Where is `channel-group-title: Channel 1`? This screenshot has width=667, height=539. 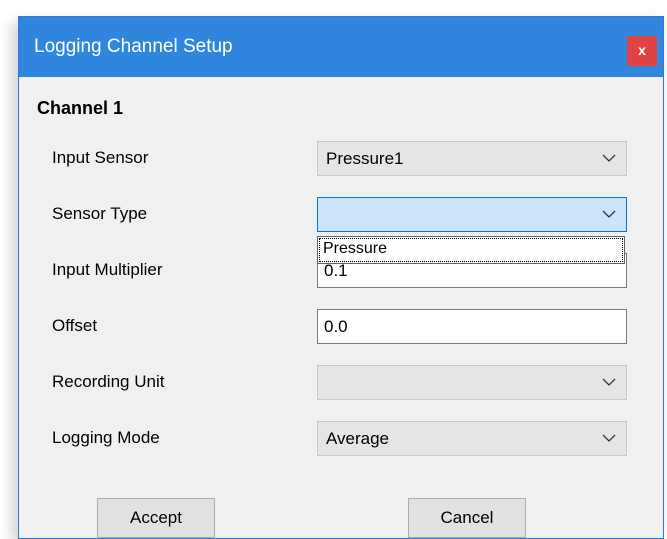 channel-group-title: Channel 1 is located at coordinates (80, 108).